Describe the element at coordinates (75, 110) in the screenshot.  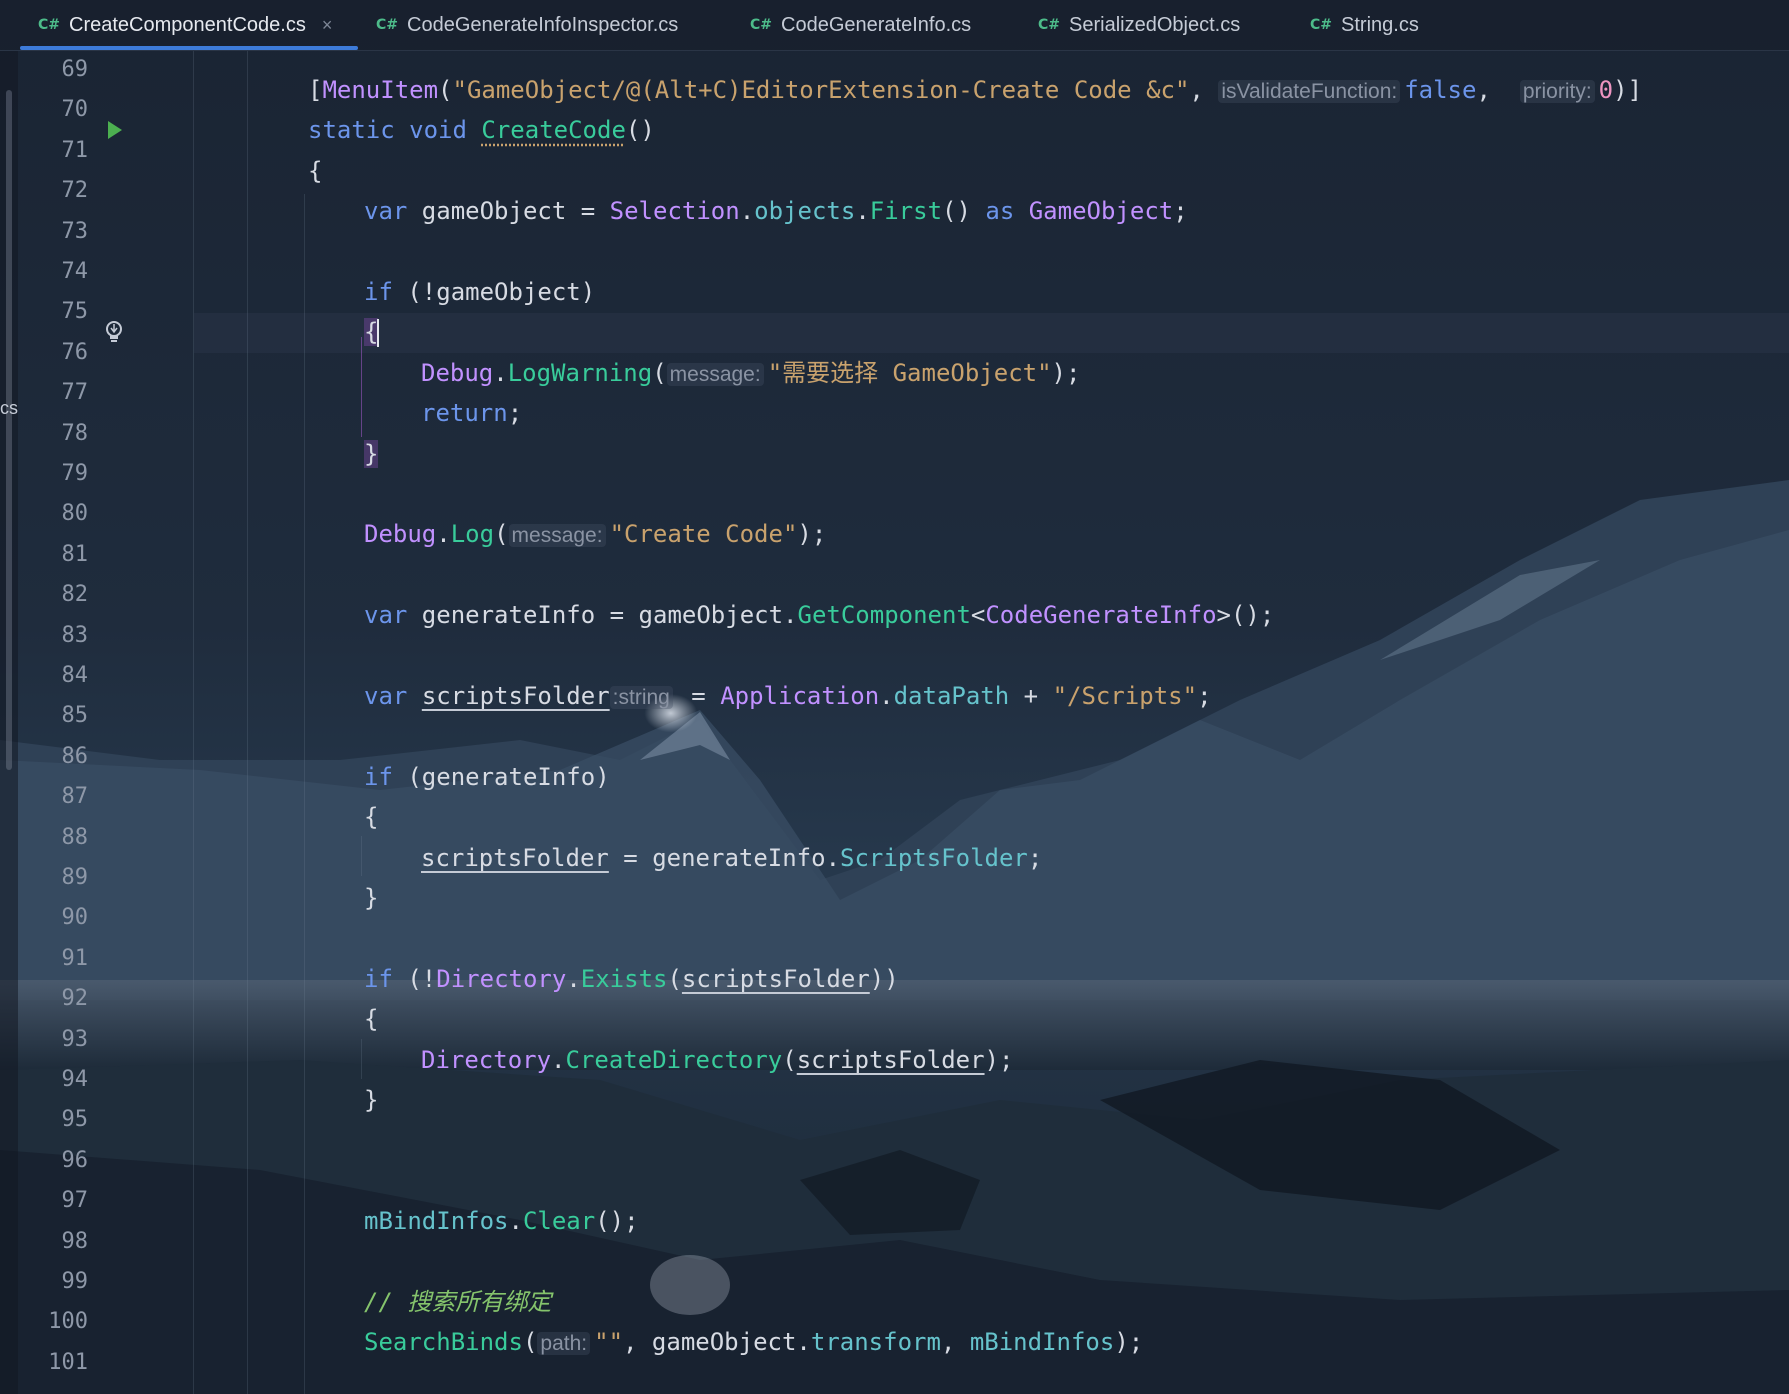
I see `line-number: 70` at that location.